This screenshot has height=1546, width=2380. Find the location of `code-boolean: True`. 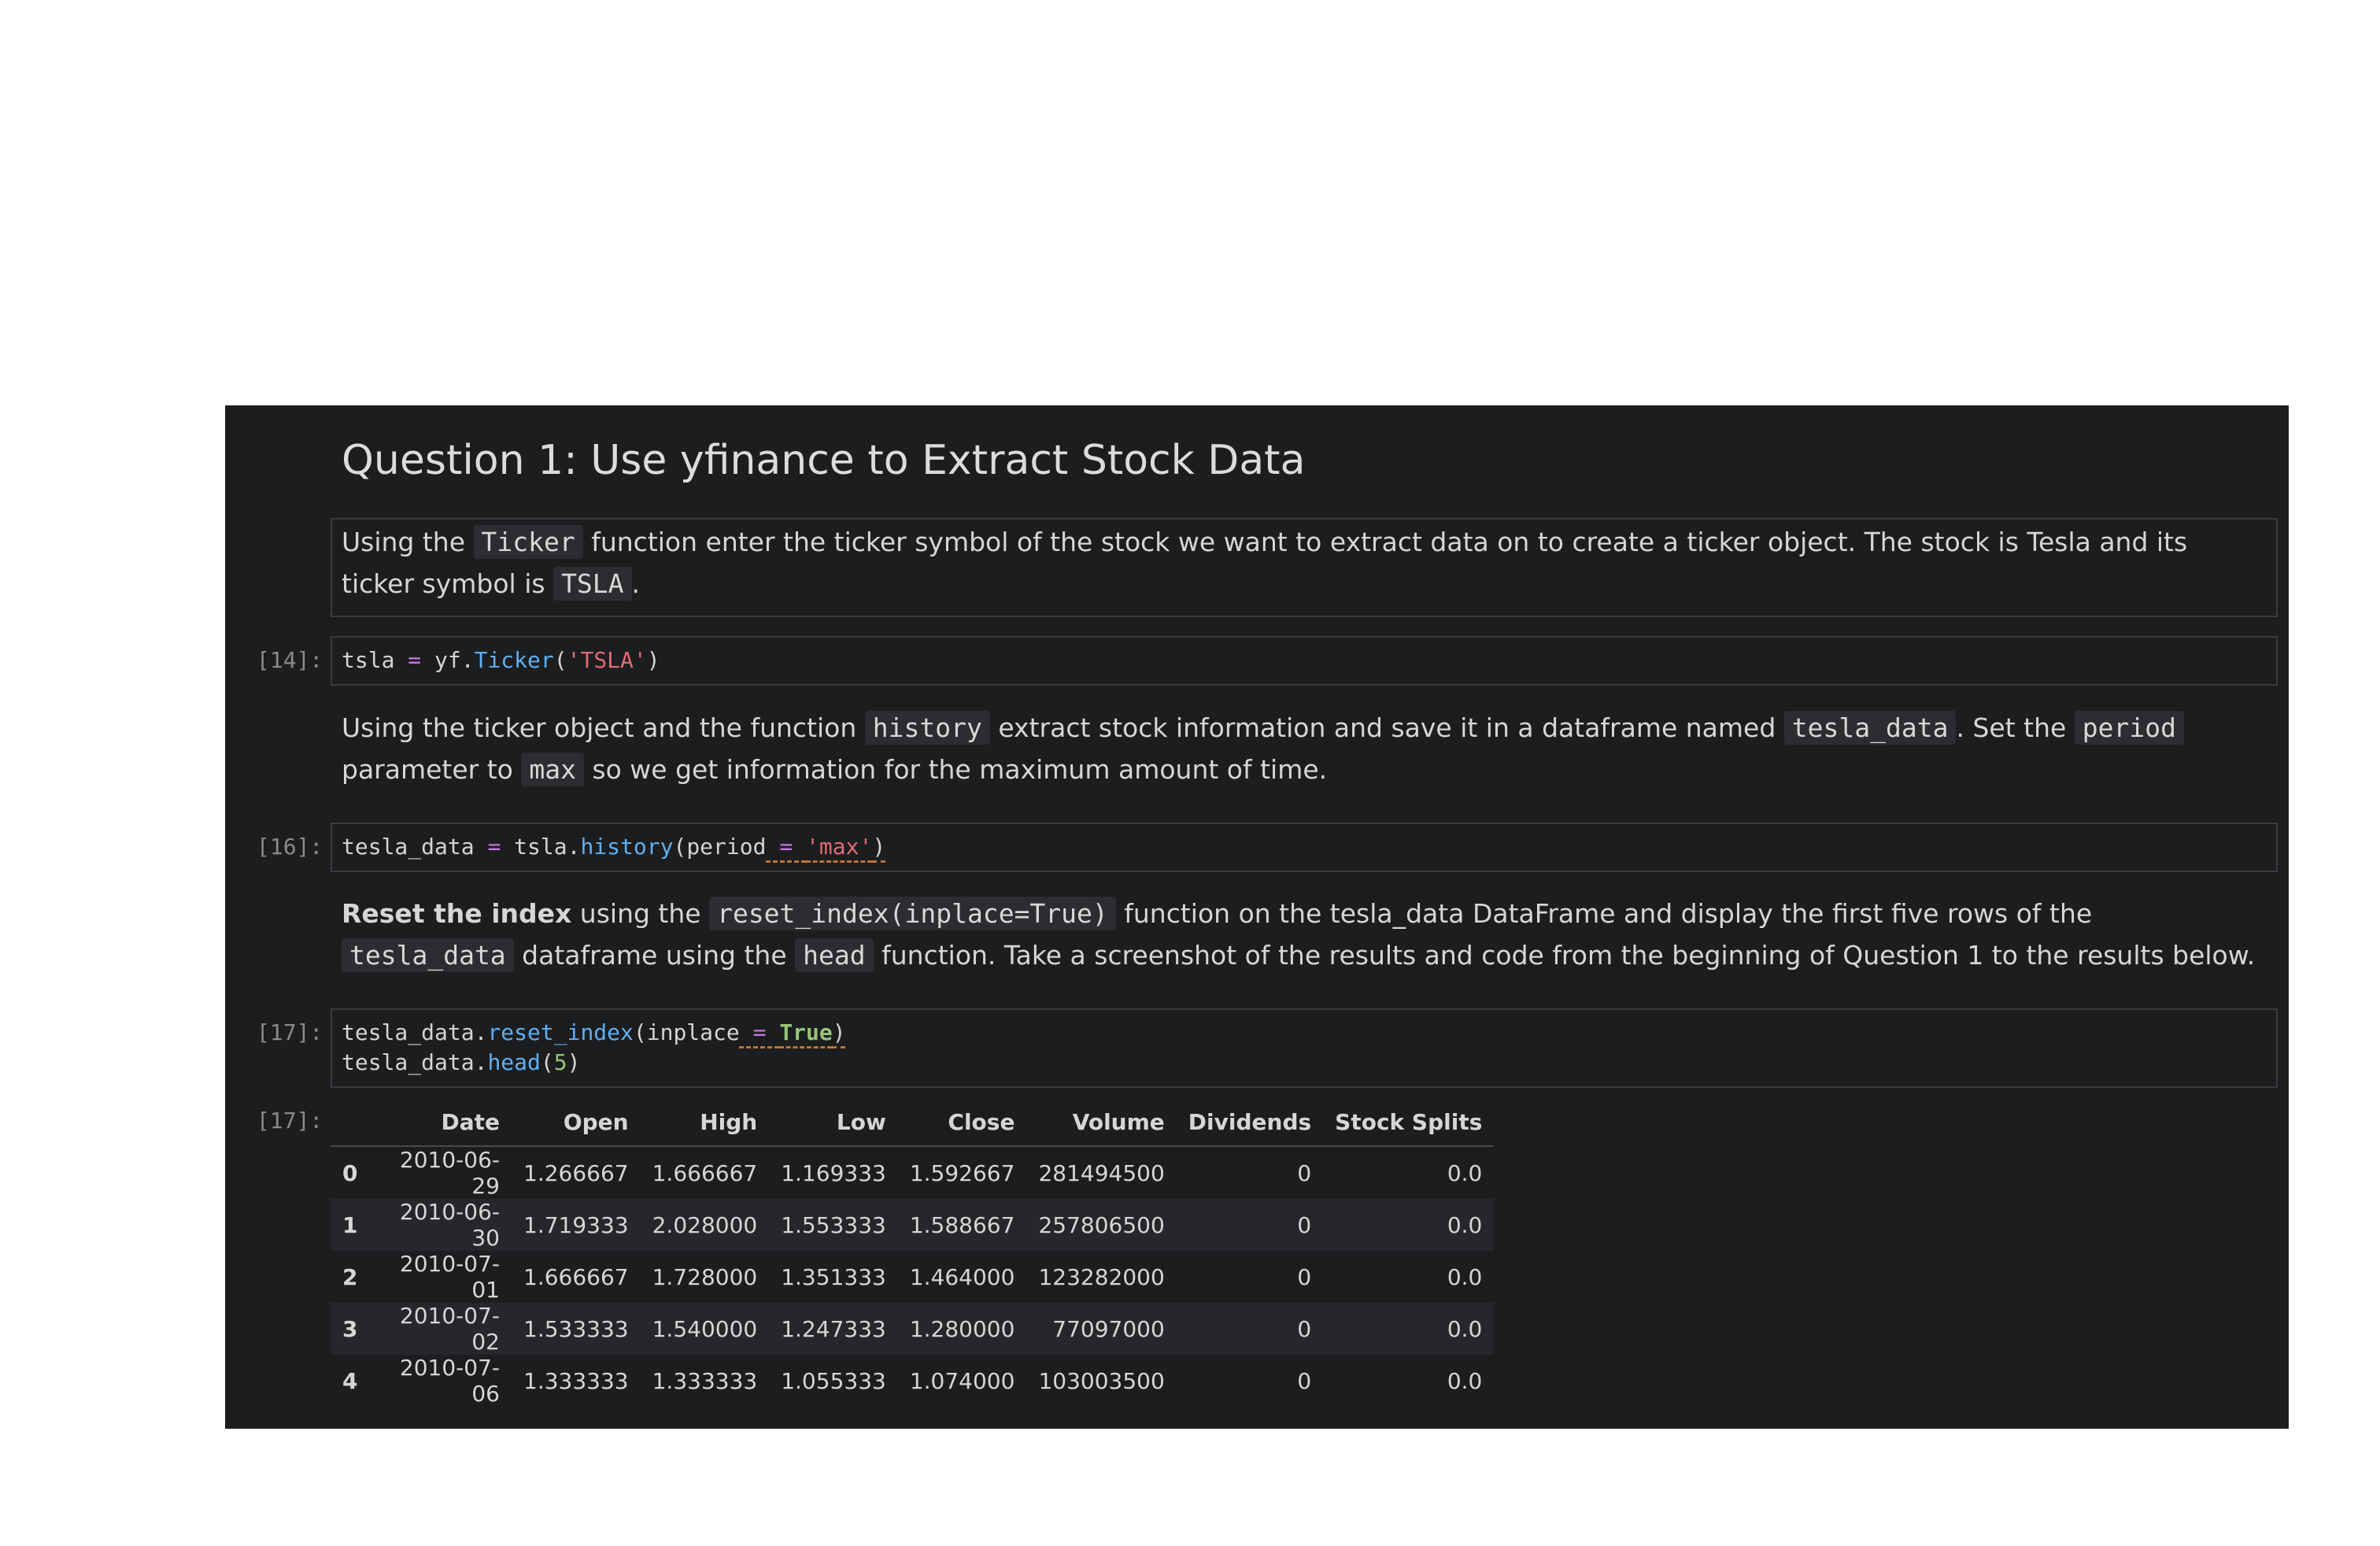

code-boolean: True is located at coordinates (806, 1032).